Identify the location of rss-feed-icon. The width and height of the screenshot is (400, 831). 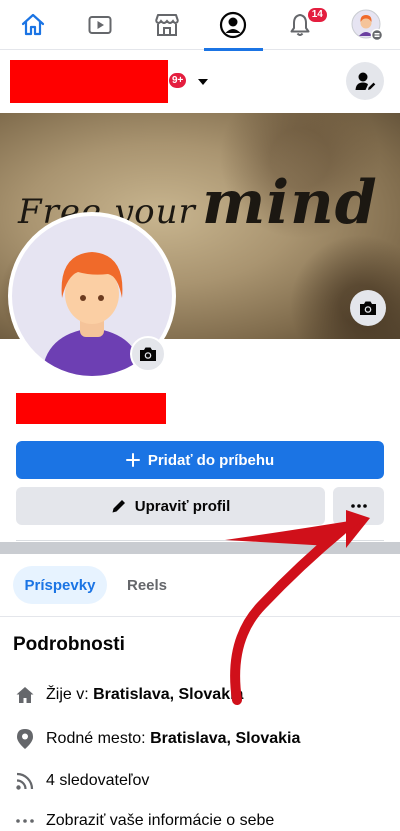
(25, 781).